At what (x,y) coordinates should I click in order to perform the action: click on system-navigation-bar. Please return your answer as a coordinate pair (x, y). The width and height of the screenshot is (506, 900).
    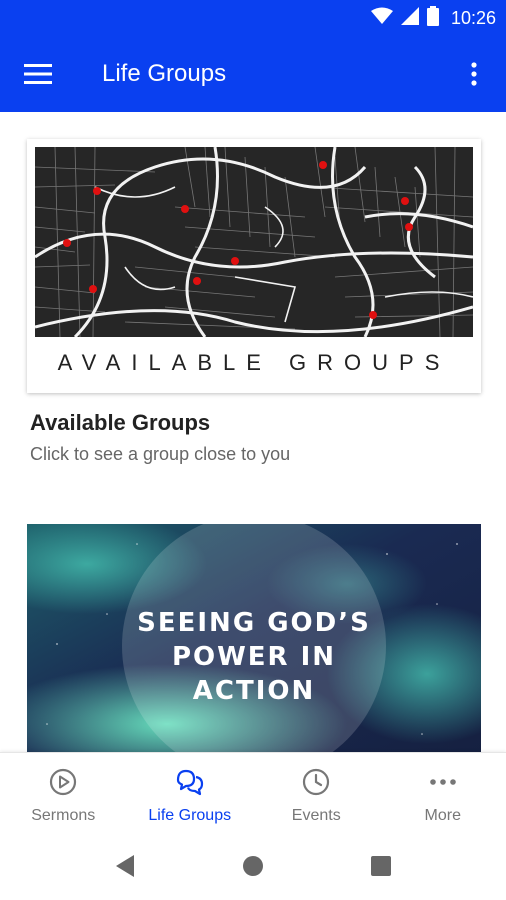
    Looking at the image, I should click on (253, 866).